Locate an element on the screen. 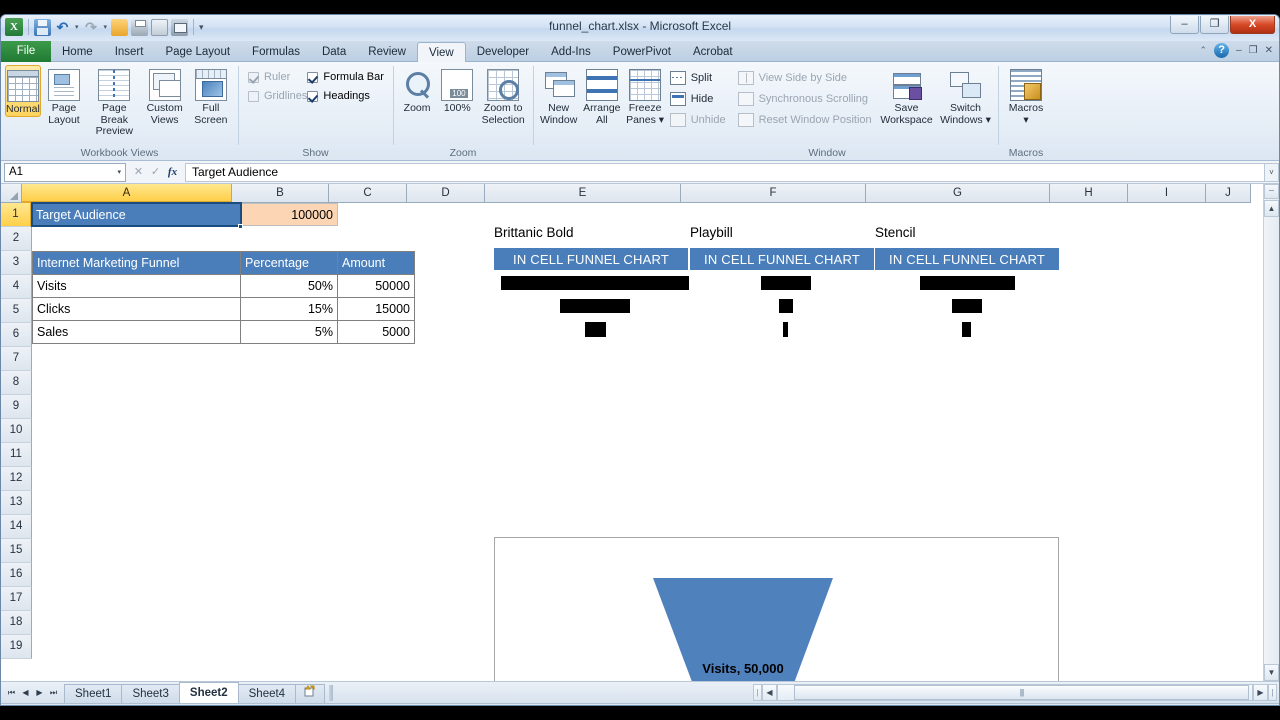 This screenshot has width=1280, height=720. horizontal-scrollbar: | ◀ ▶ | is located at coordinates (1015, 692).